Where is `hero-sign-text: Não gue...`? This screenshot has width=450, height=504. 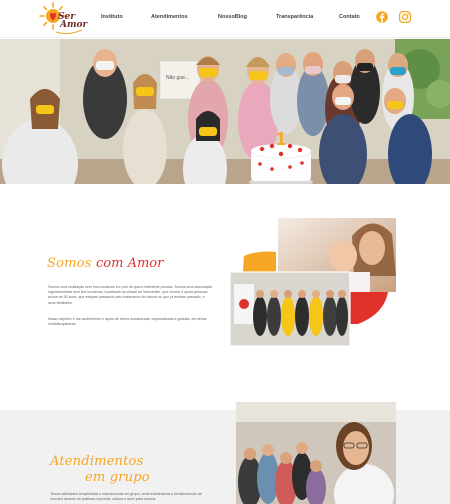
hero-sign-text: Não gue... is located at coordinates (177, 78).